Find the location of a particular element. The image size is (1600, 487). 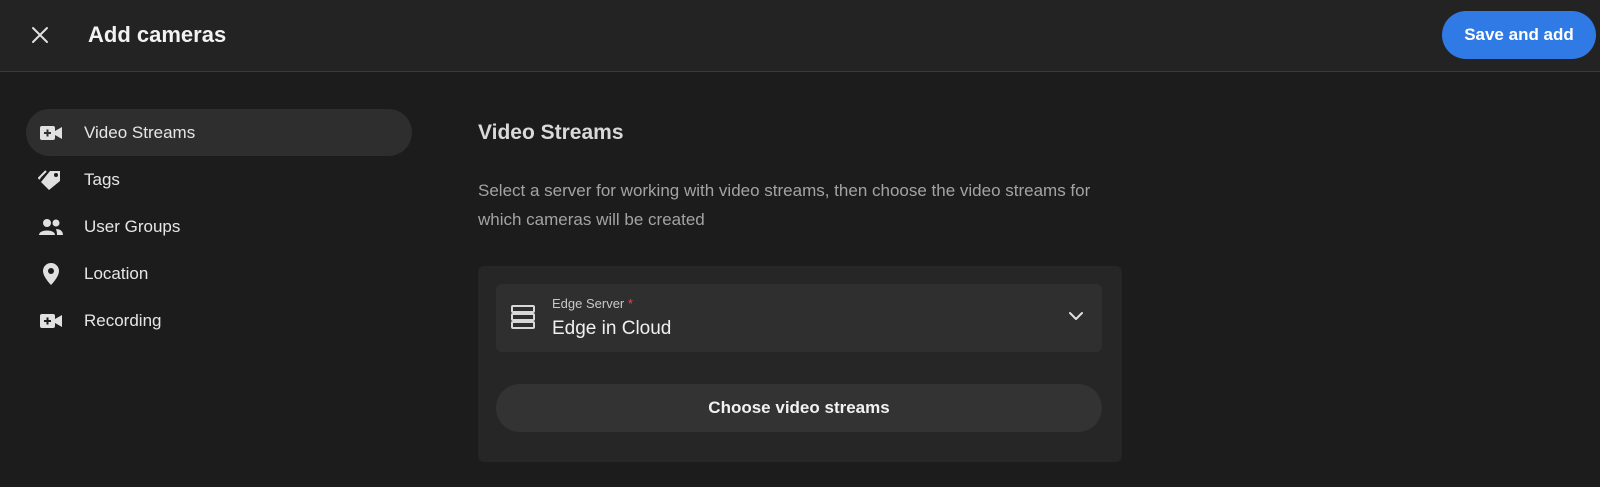

required-marker: * is located at coordinates (630, 303).